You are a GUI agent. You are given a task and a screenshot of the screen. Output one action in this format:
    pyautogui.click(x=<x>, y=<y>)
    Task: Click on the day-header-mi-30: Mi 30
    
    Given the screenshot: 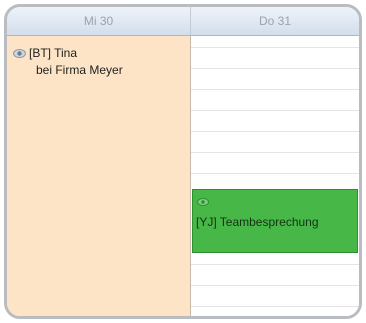 What is the action you would take?
    pyautogui.click(x=99, y=21)
    